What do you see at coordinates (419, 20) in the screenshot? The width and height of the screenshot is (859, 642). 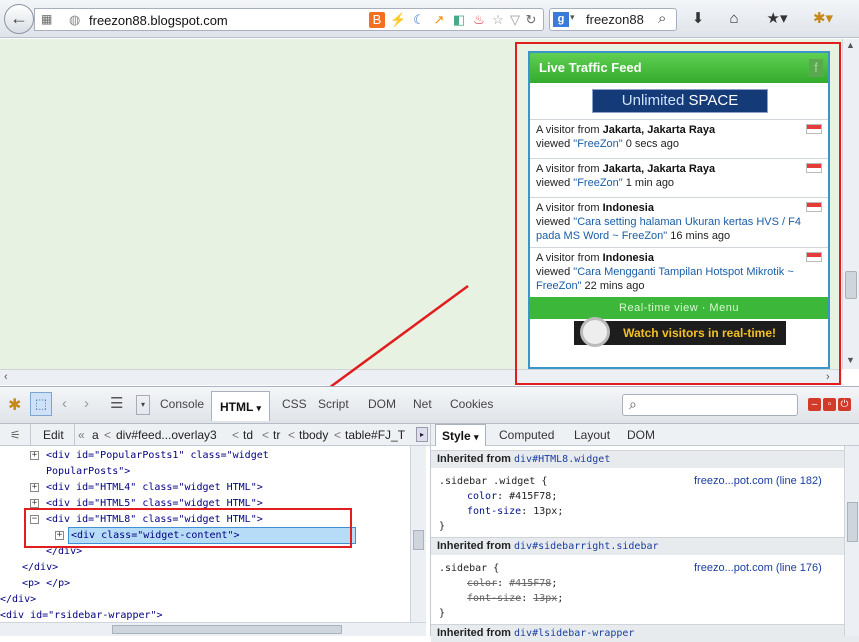 I see `wave-icon: ☾` at bounding box center [419, 20].